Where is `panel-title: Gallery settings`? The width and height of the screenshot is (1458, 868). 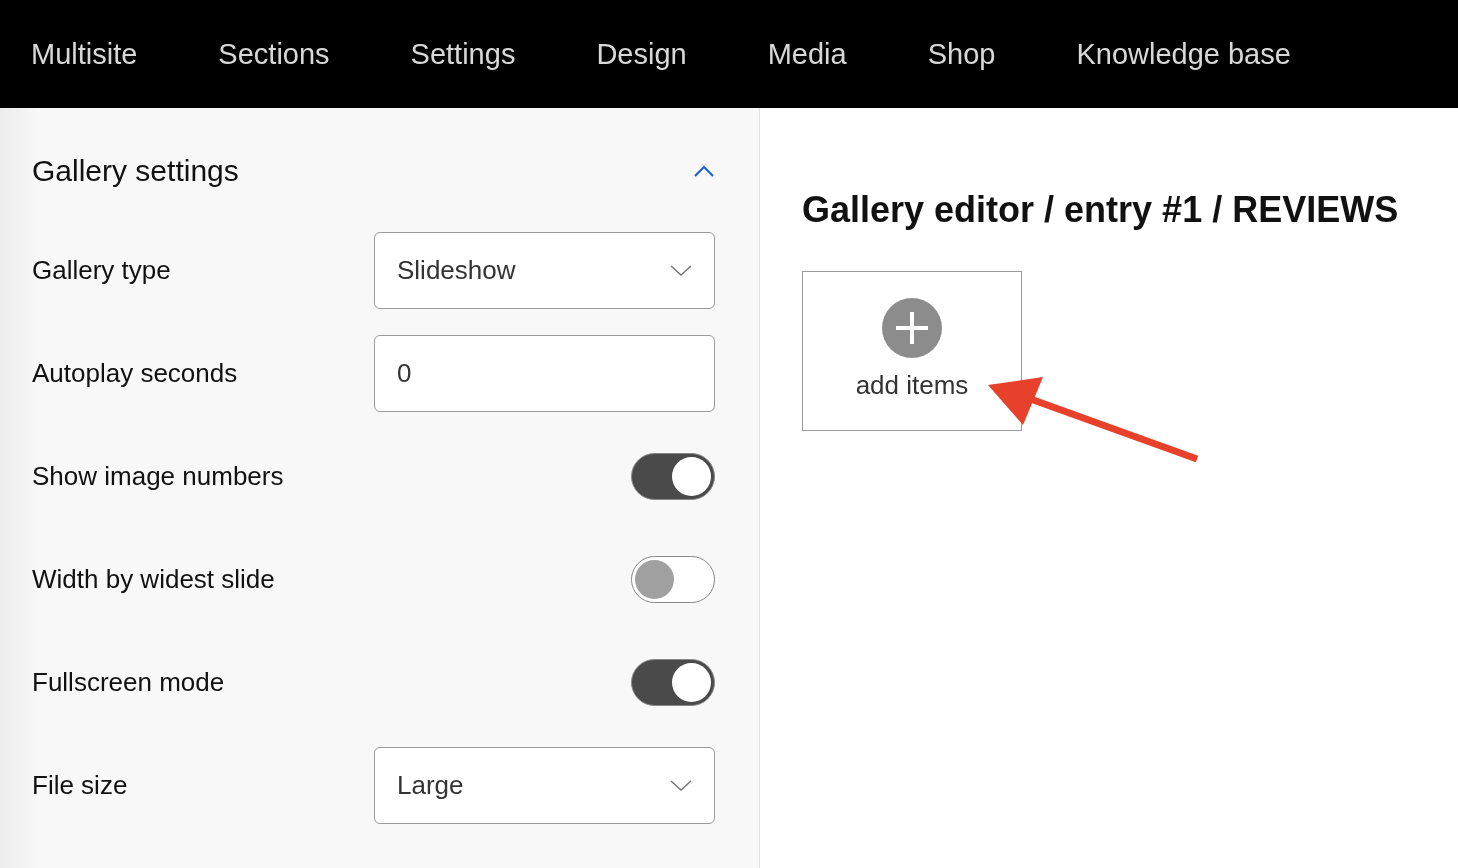
panel-title: Gallery settings is located at coordinates (135, 171).